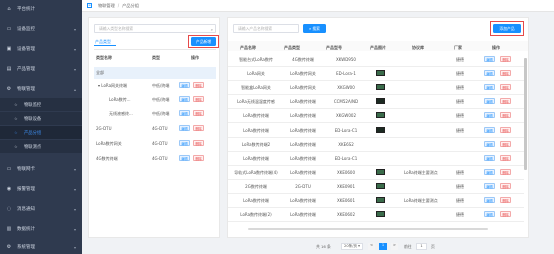 The width and height of the screenshot is (554, 254). What do you see at coordinates (394, 246) in the screenshot?
I see `next-page-button: >` at bounding box center [394, 246].